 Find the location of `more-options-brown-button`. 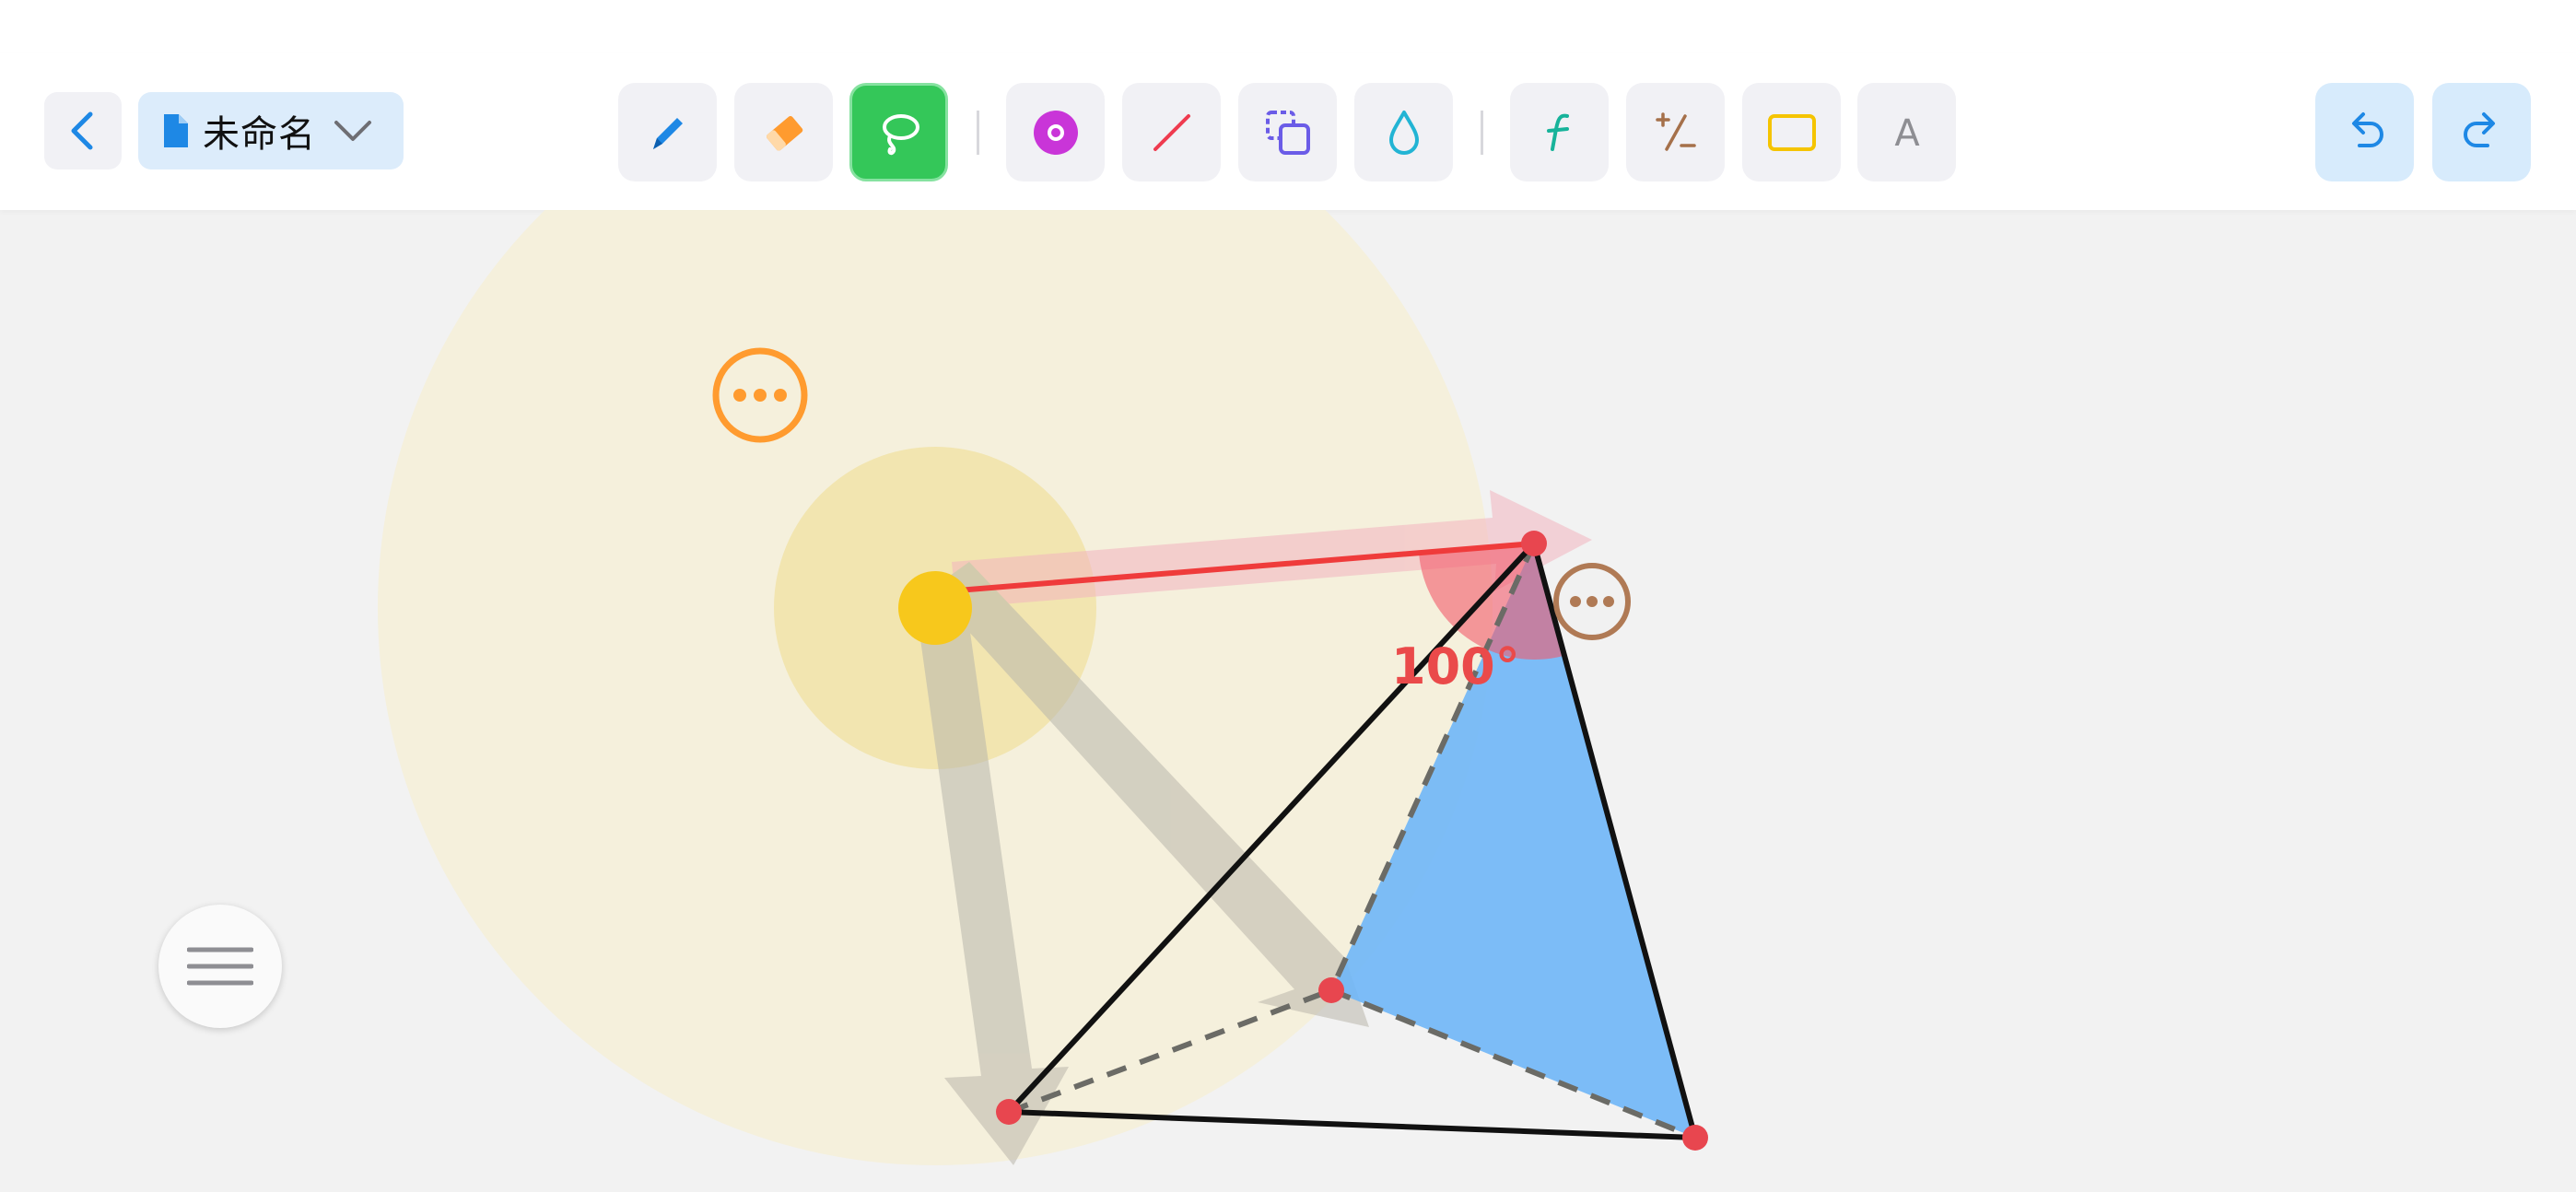

more-options-brown-button is located at coordinates (1592, 601).